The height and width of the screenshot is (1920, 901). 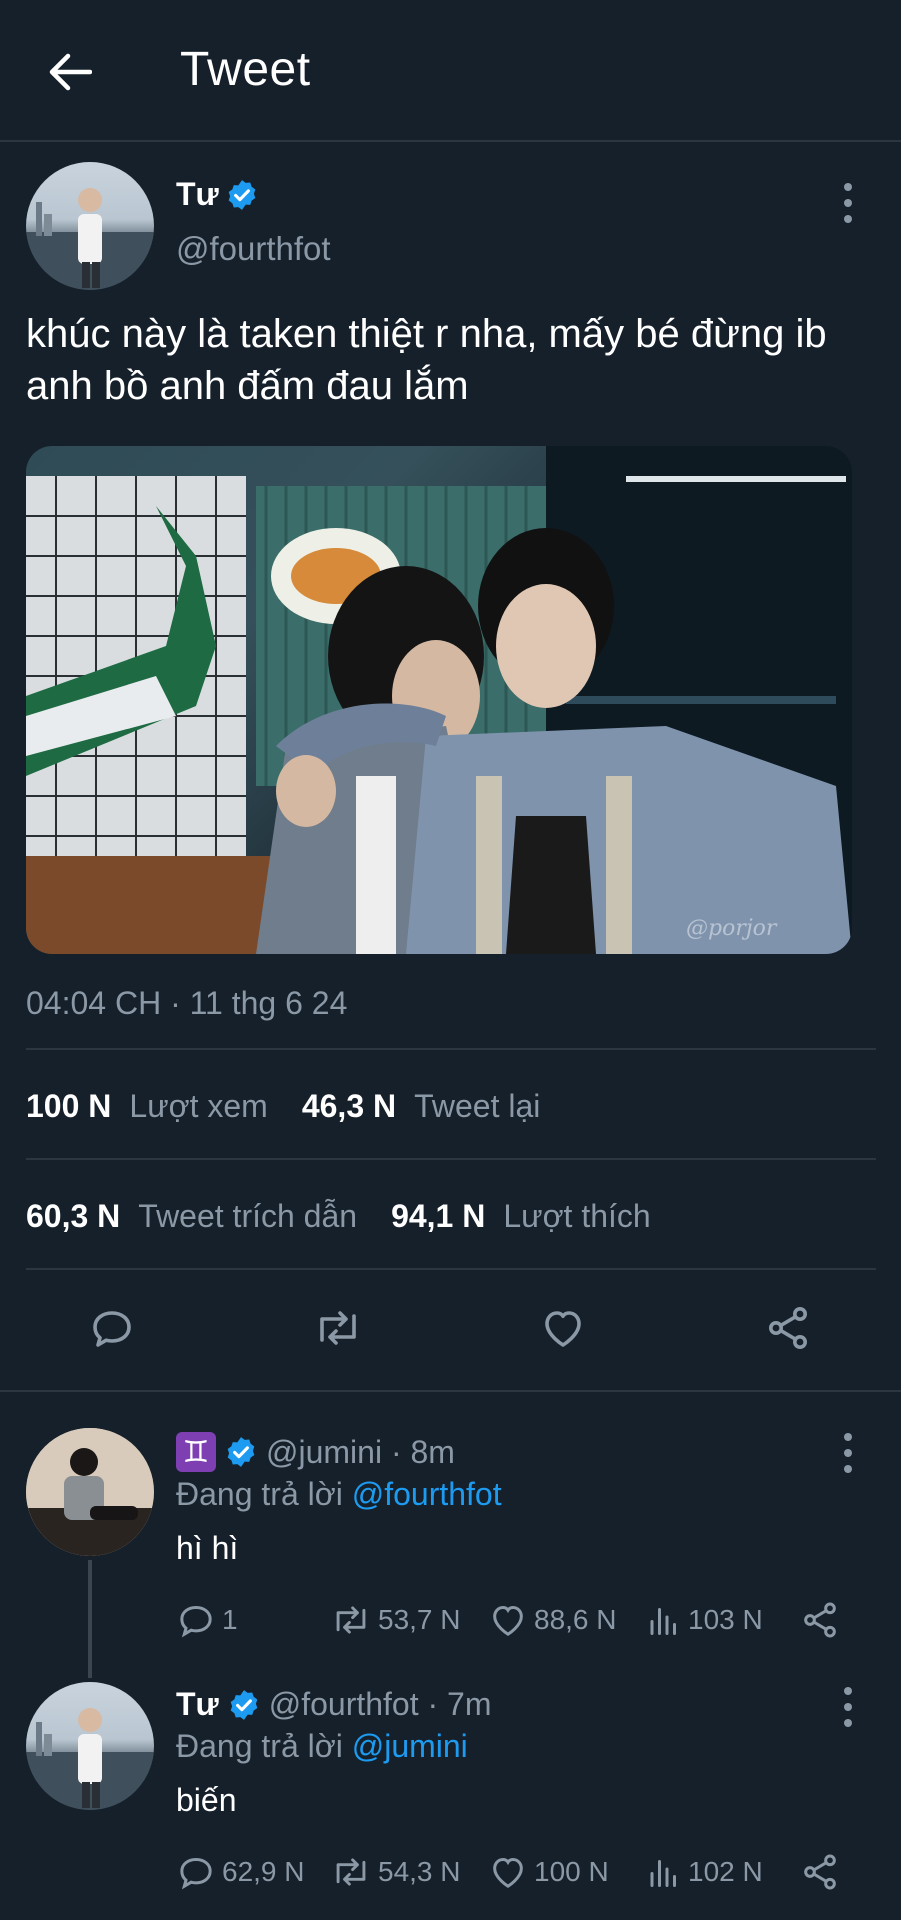 I want to click on header-divider, so click(x=450, y=141).